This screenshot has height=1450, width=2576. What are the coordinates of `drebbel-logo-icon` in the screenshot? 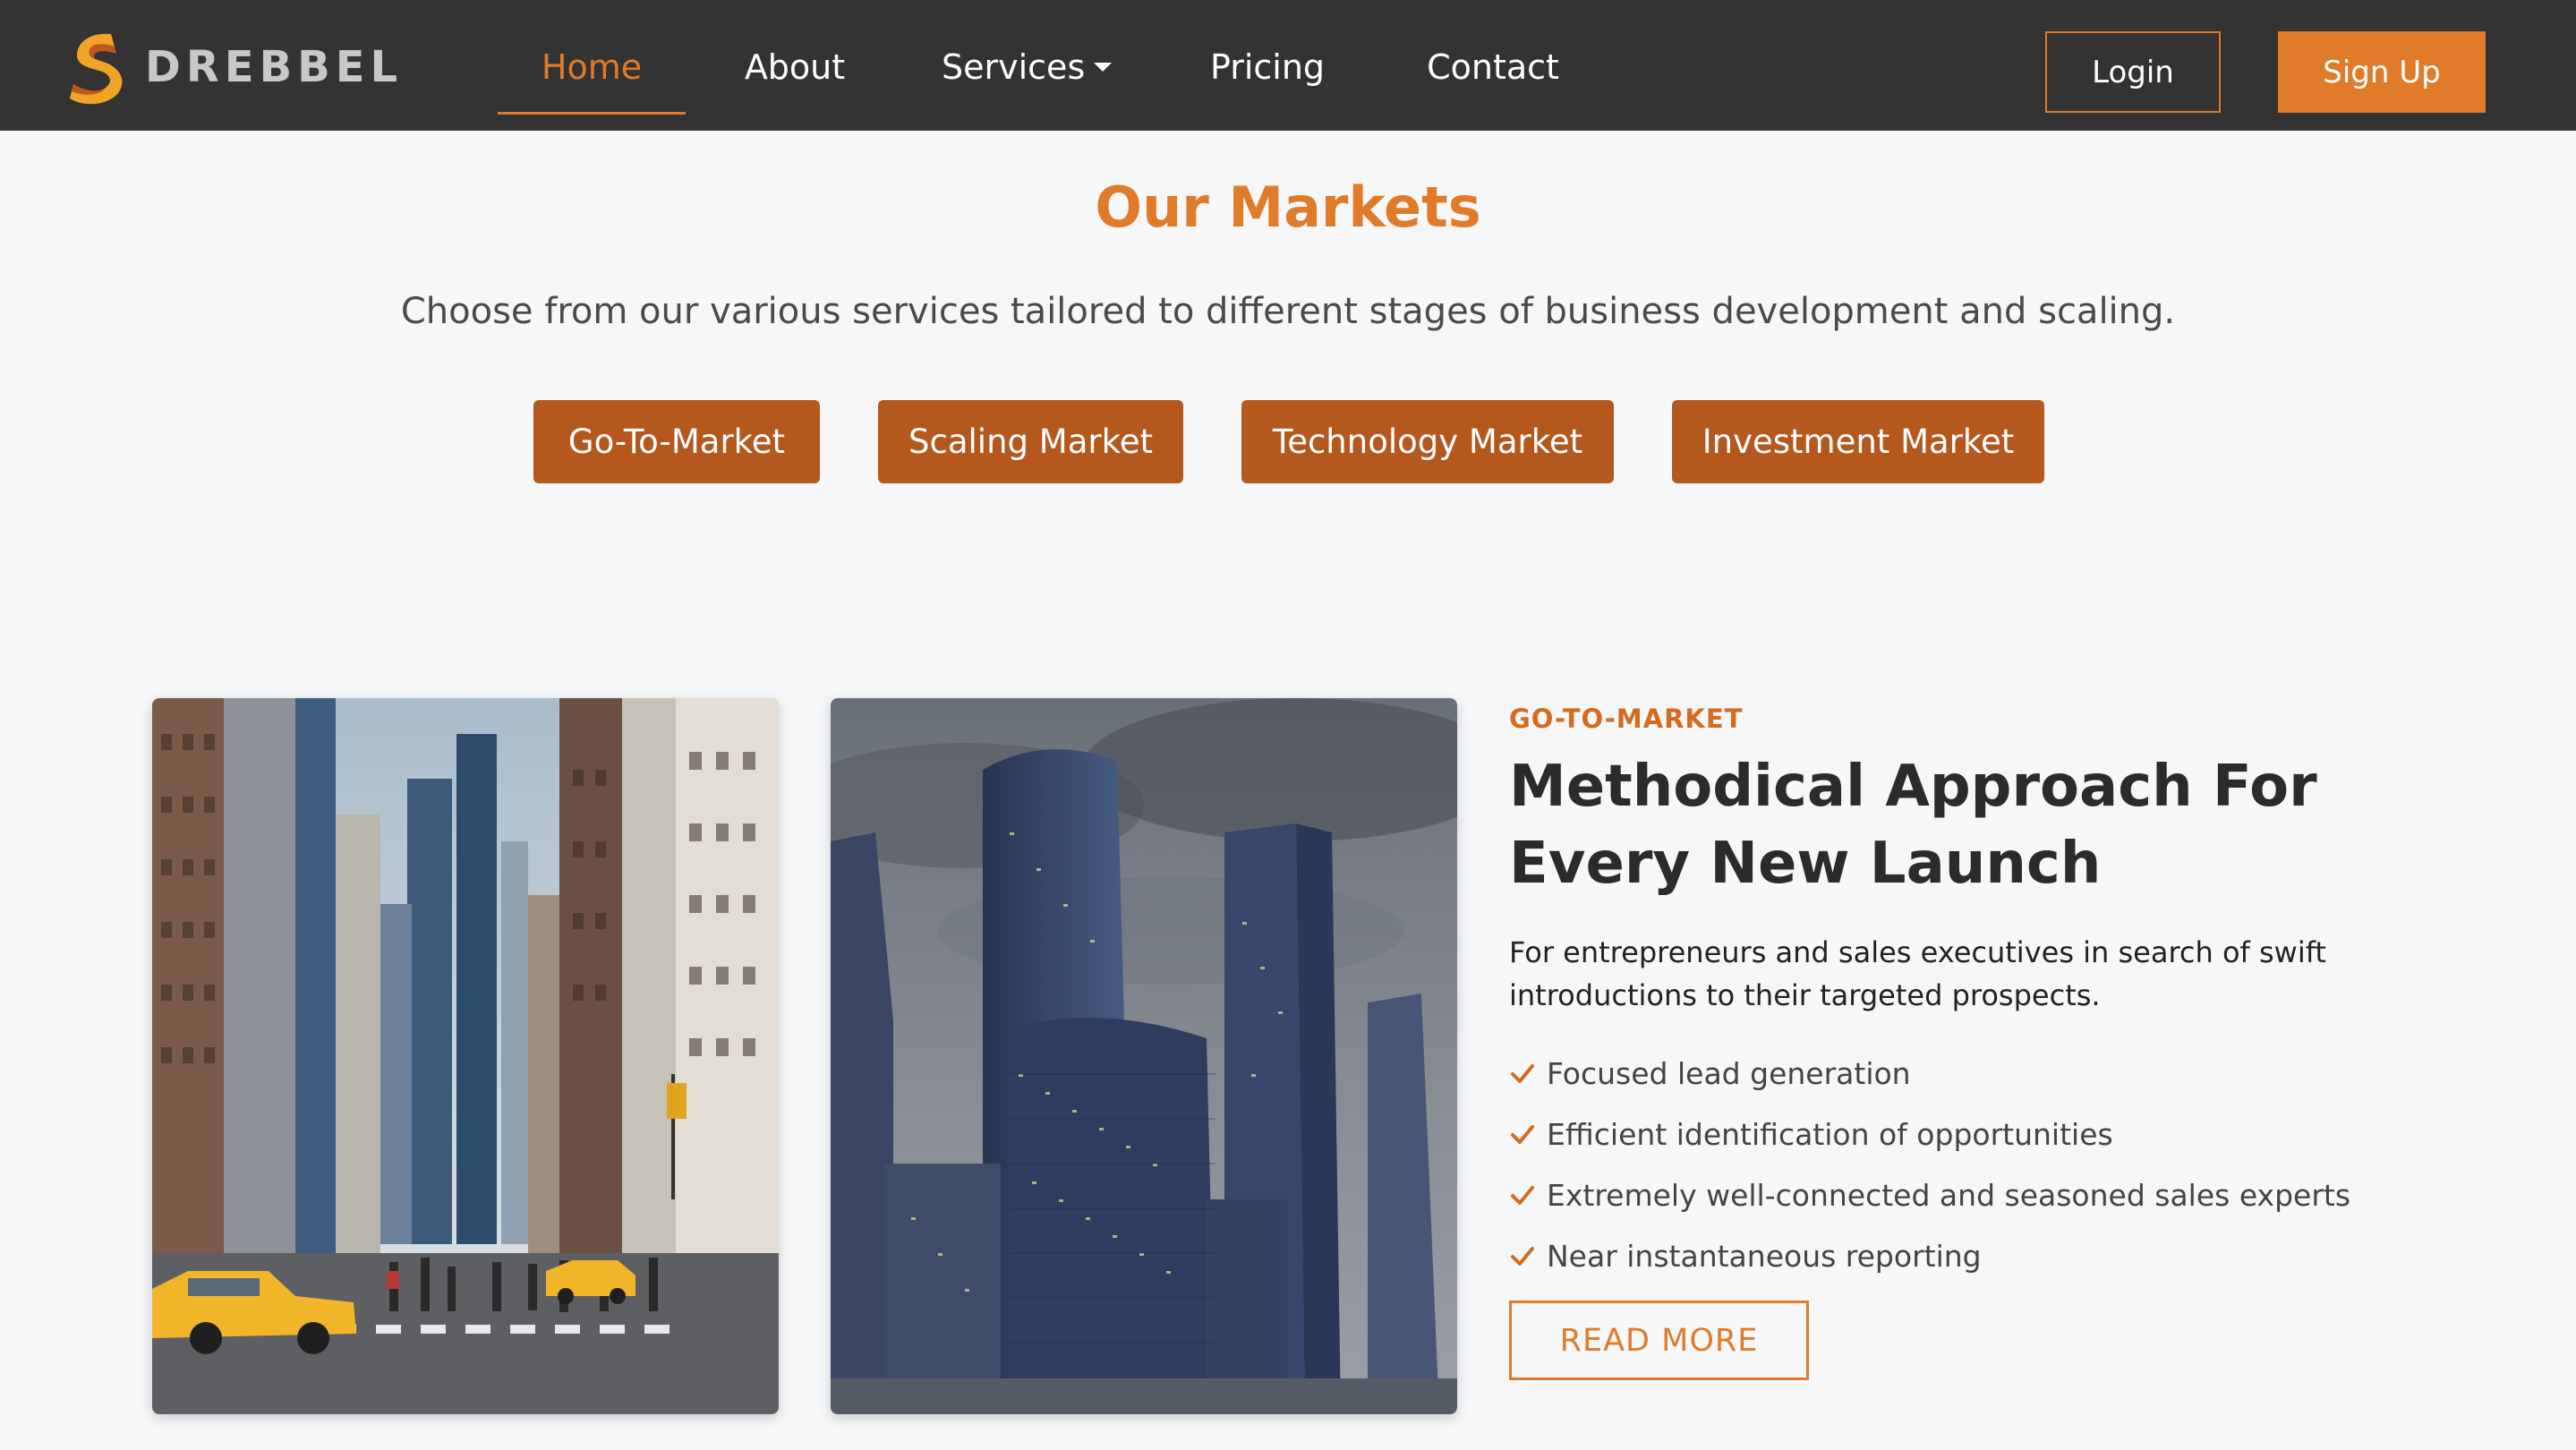 It's located at (96, 69).